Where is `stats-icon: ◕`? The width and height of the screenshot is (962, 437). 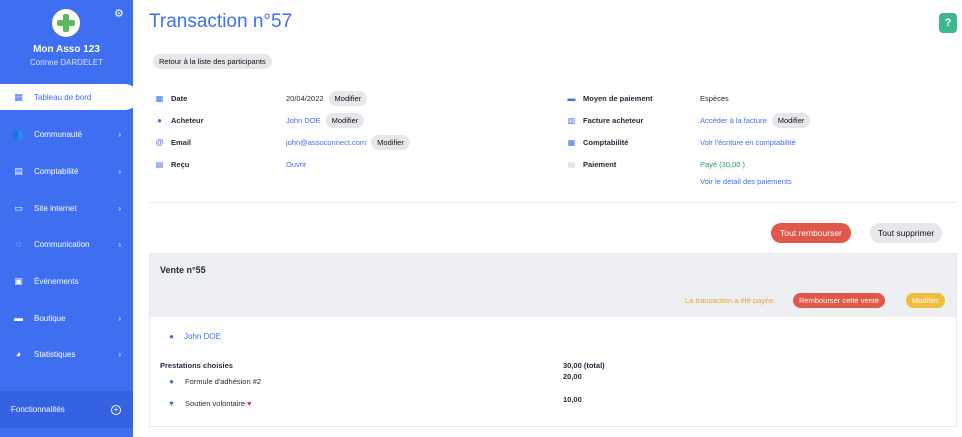 stats-icon: ◕ is located at coordinates (18, 354).